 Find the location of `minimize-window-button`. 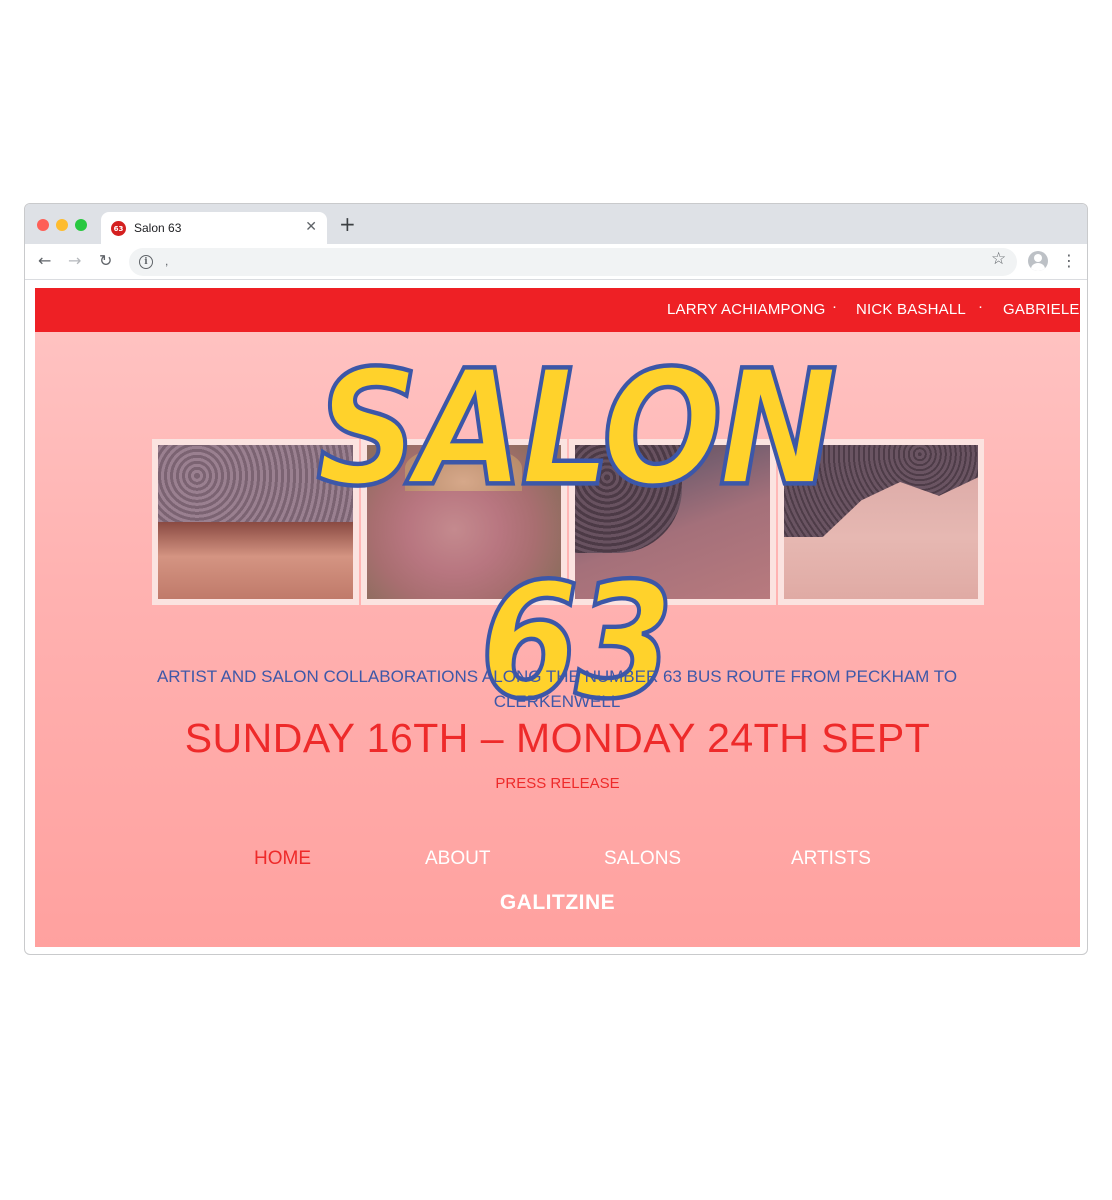

minimize-window-button is located at coordinates (62, 225).